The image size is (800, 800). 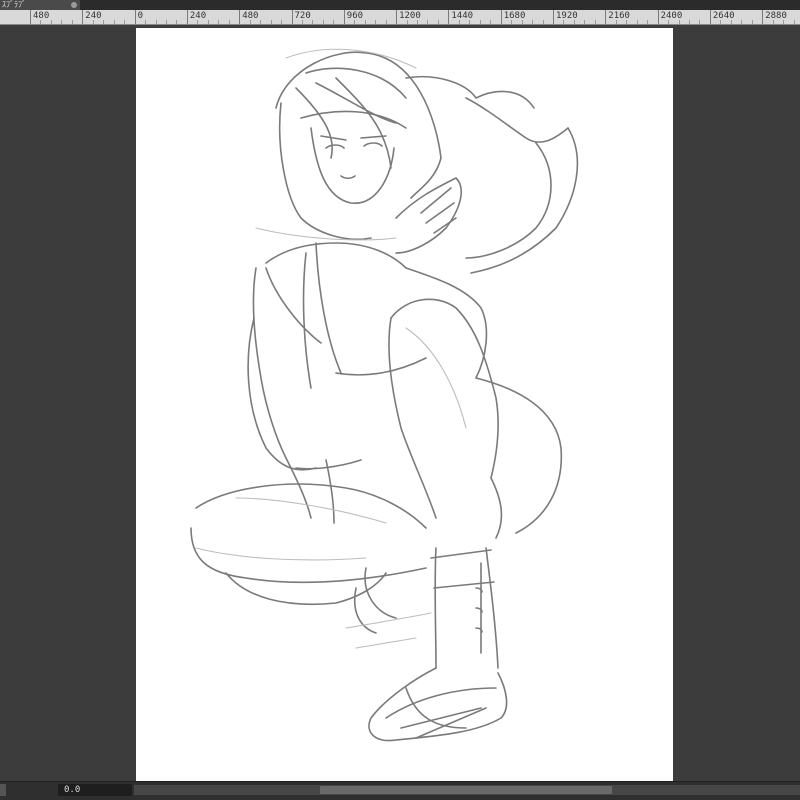 I want to click on horizontal-scrollbar-thumb, so click(x=466, y=790).